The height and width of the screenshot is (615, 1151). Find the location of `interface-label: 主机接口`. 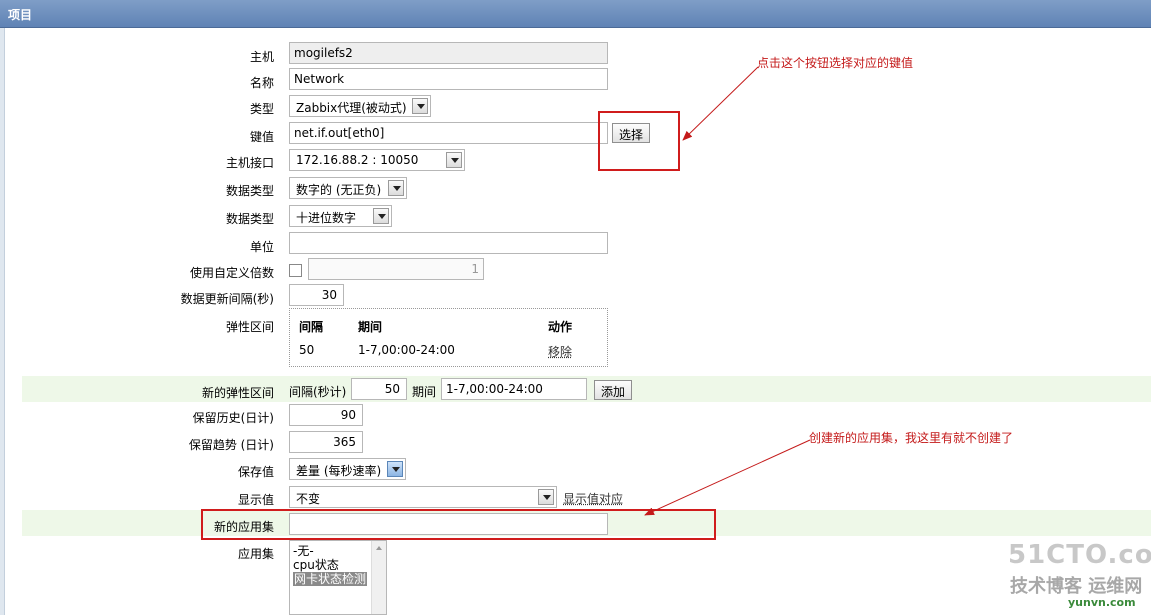

interface-label: 主机接口 is located at coordinates (249, 163).